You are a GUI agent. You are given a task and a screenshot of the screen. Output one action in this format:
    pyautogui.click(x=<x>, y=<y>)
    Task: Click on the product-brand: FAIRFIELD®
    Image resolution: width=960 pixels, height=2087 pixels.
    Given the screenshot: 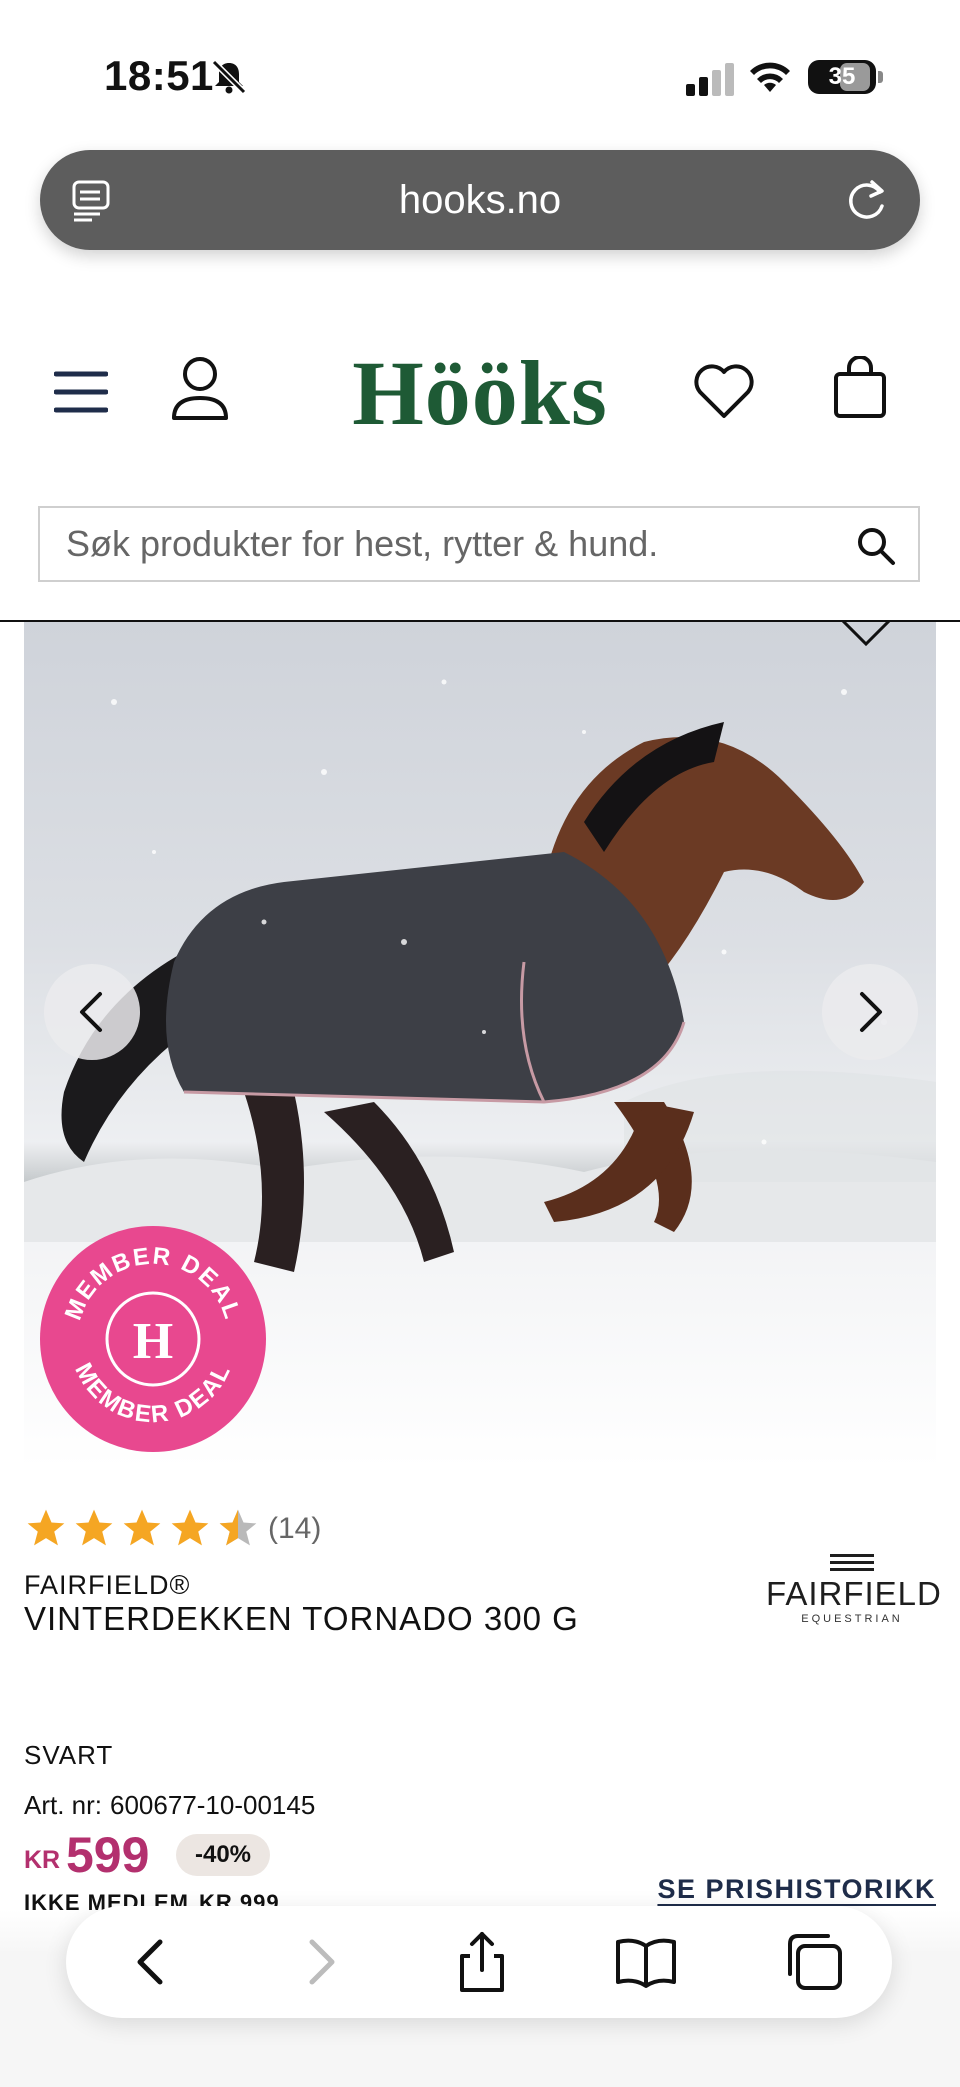 What is the action you would take?
    pyautogui.click(x=107, y=1585)
    